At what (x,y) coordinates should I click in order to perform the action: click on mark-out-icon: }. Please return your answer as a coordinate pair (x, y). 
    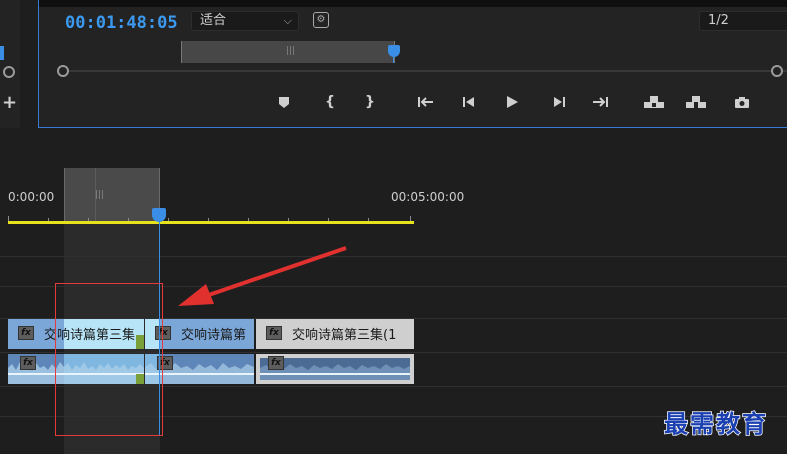
    Looking at the image, I should click on (370, 102).